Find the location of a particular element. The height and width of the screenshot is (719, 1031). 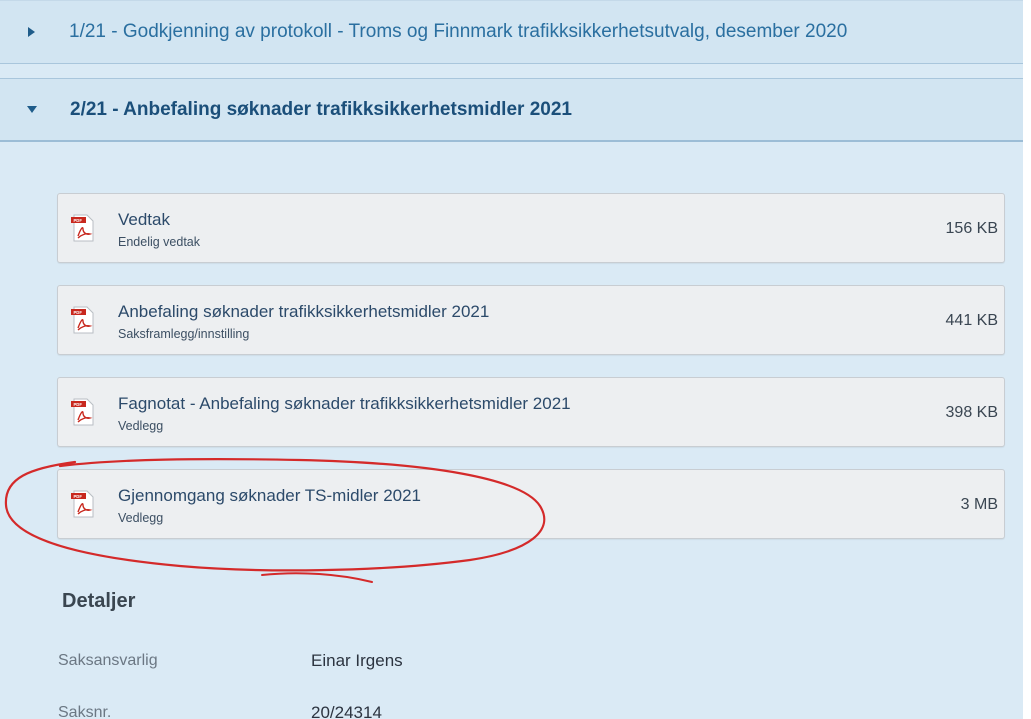

document-size: 156 KB is located at coordinates (971, 228).